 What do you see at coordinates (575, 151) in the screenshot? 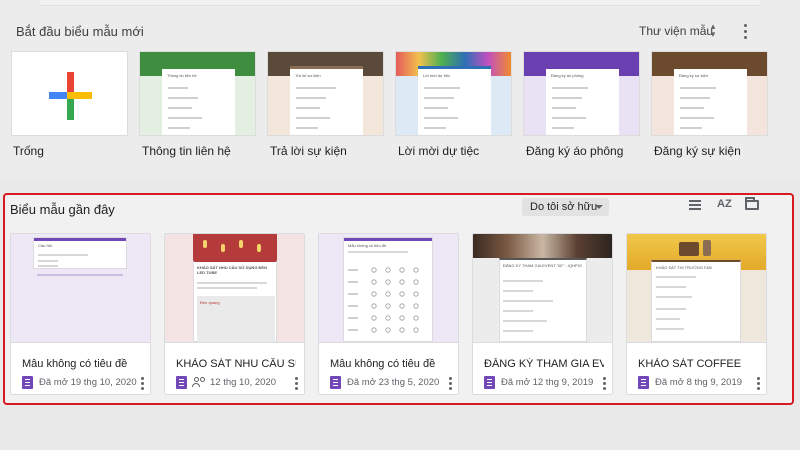
I see `template-label-tshirt: Đăng ký áo phông` at bounding box center [575, 151].